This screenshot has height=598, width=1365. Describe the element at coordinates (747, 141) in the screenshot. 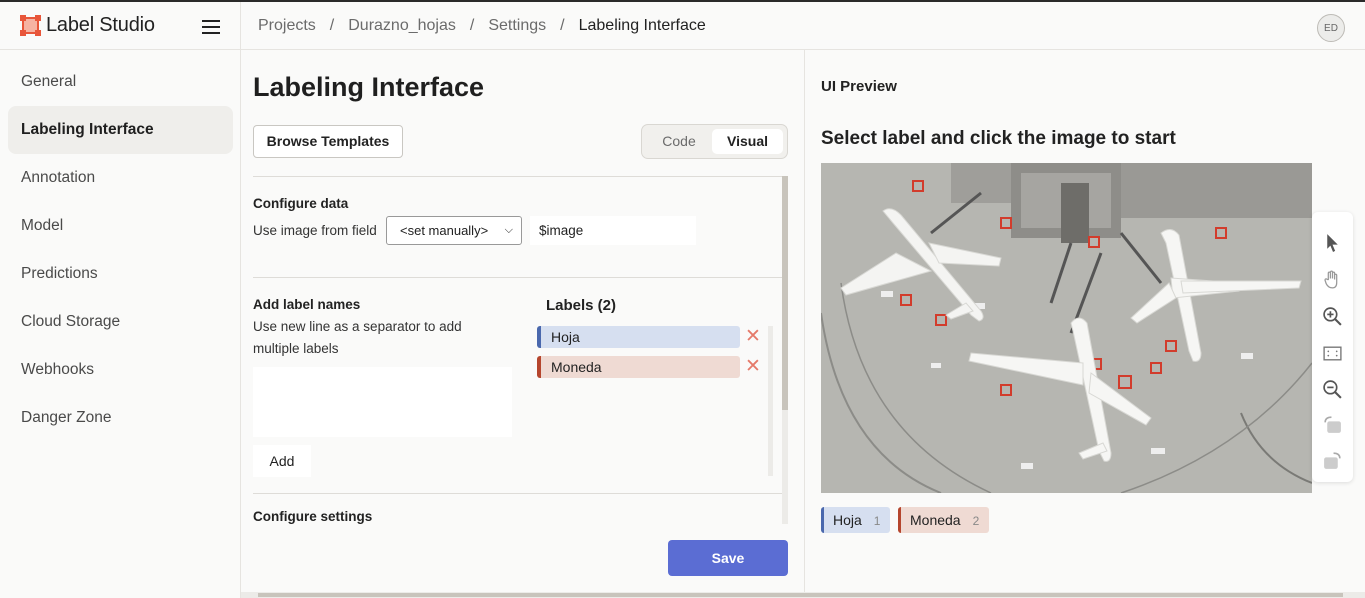

I see `tab-visual: Visual` at that location.